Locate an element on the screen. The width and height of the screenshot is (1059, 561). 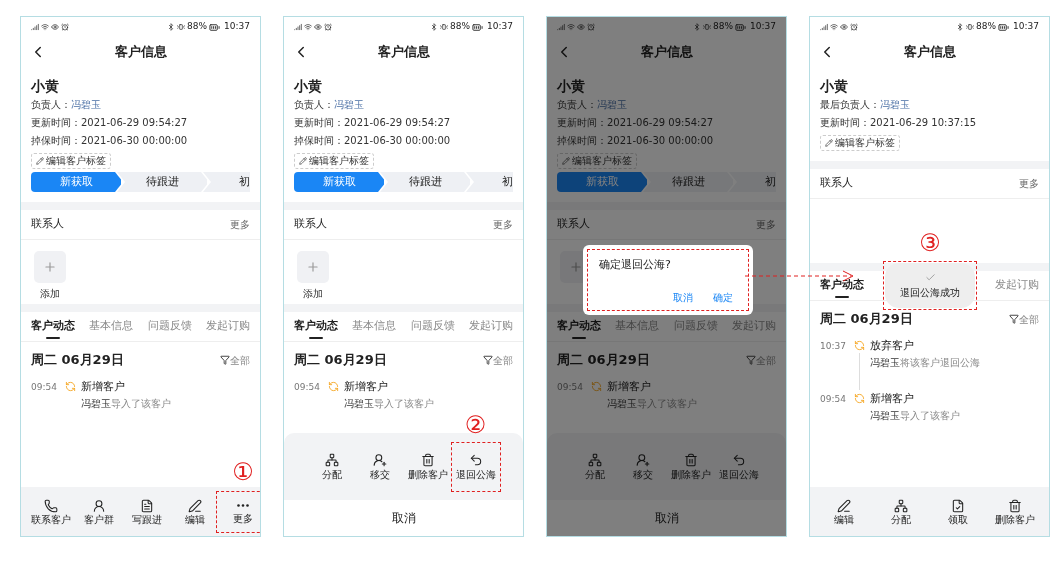
field-value: 2021-06-29 09:54:27 is located at coordinates (134, 122).